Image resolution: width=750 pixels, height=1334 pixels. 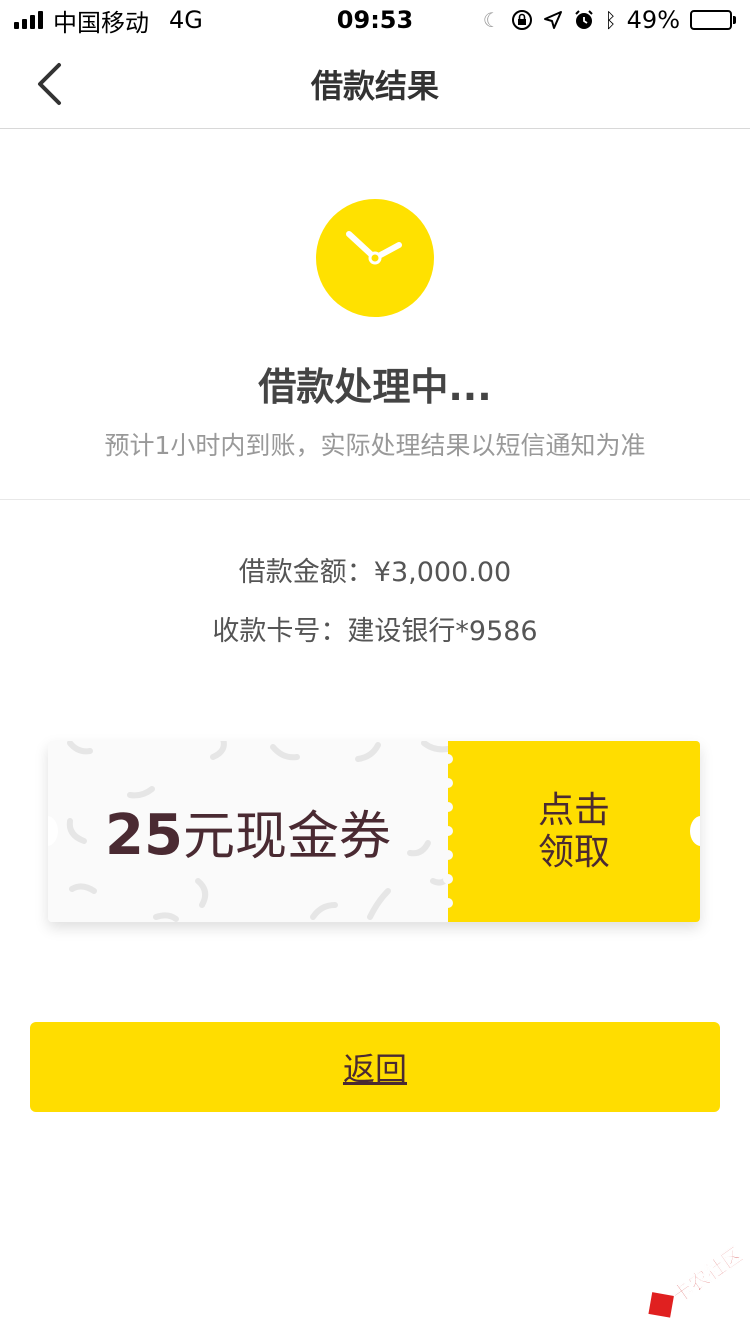 I want to click on page-title: 借款结果, so click(x=374, y=86).